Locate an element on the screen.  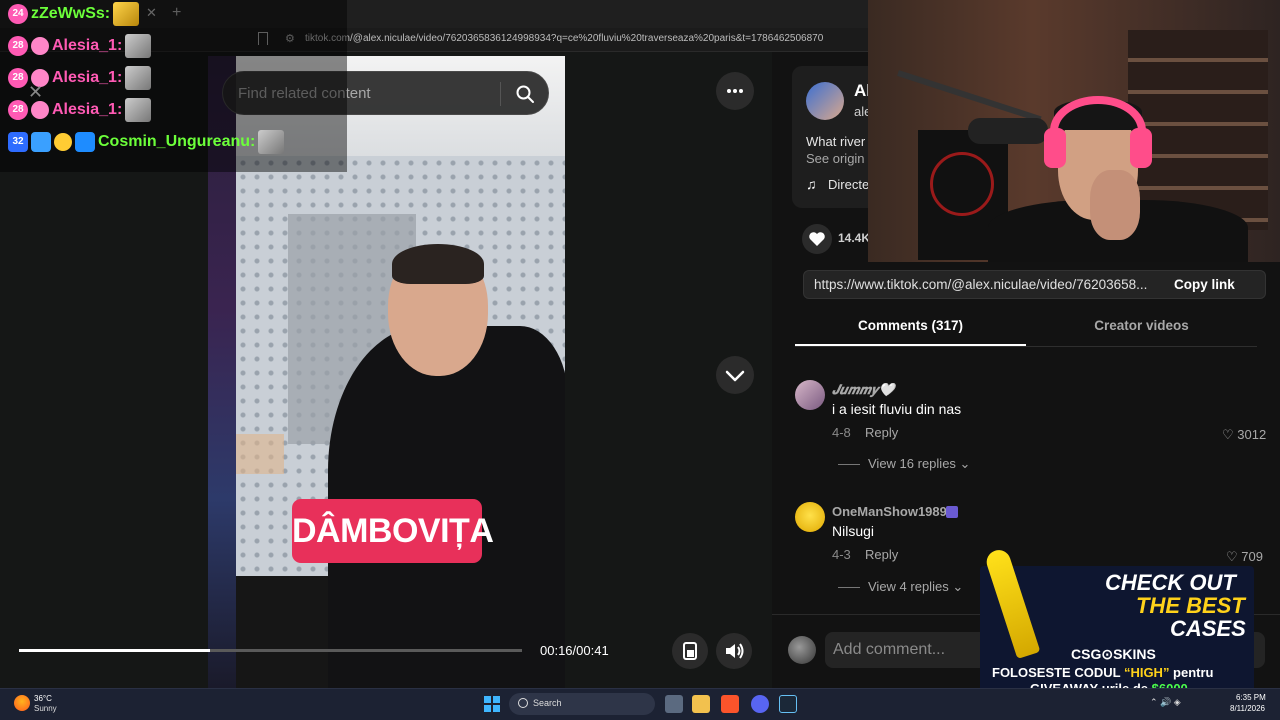
video-person-hair is located at coordinates (438, 264).